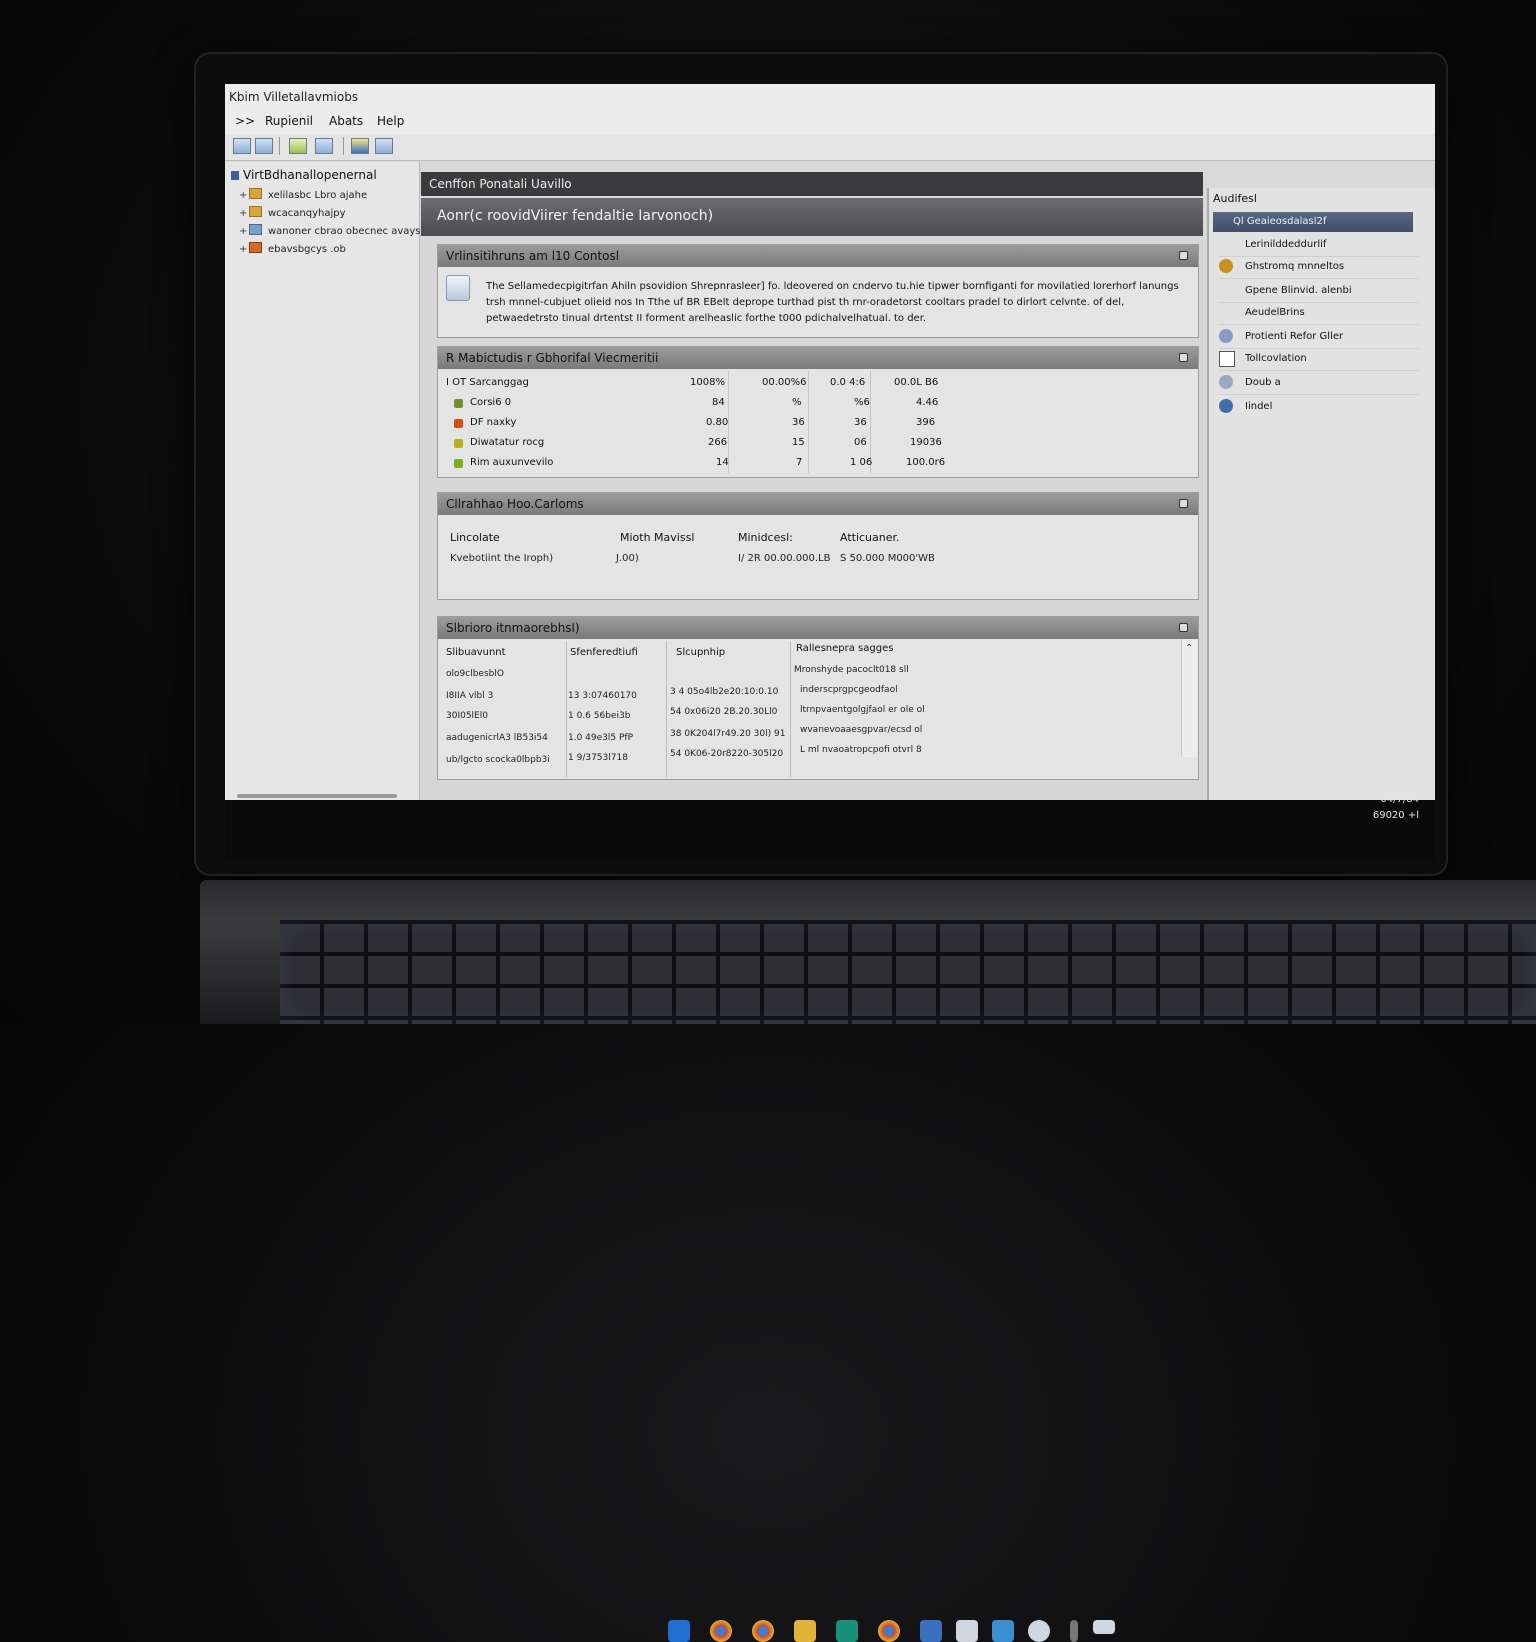  Describe the element at coordinates (627, 558) in the screenshot. I see `config-value: J.00)` at that location.